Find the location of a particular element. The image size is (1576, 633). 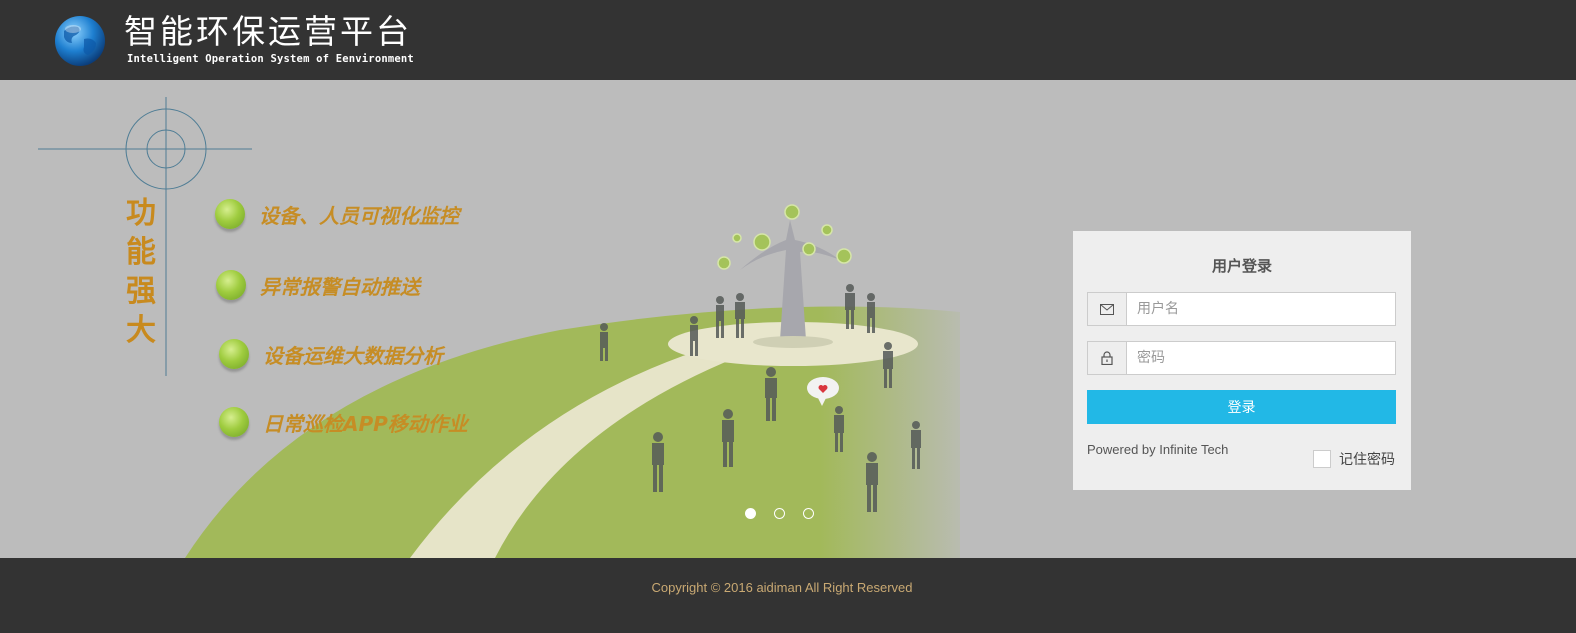

carousel-indicators is located at coordinates (779, 513).